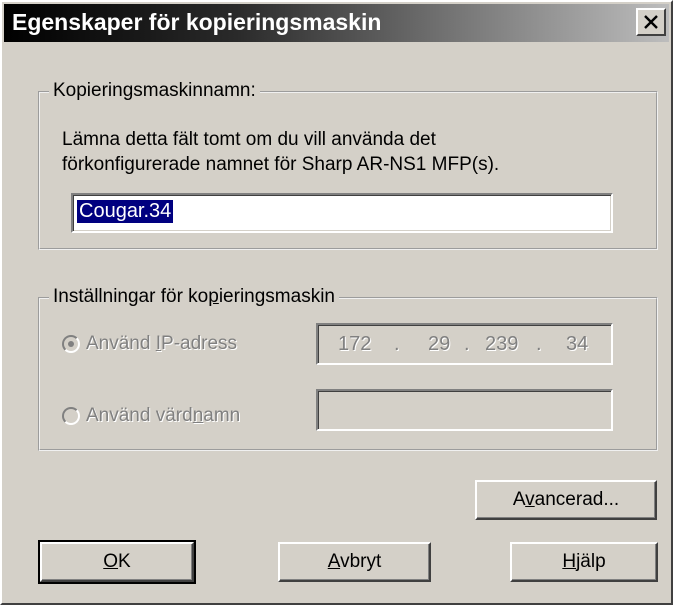  Describe the element at coordinates (71, 416) in the screenshot. I see `radio-unselected-icon` at that location.